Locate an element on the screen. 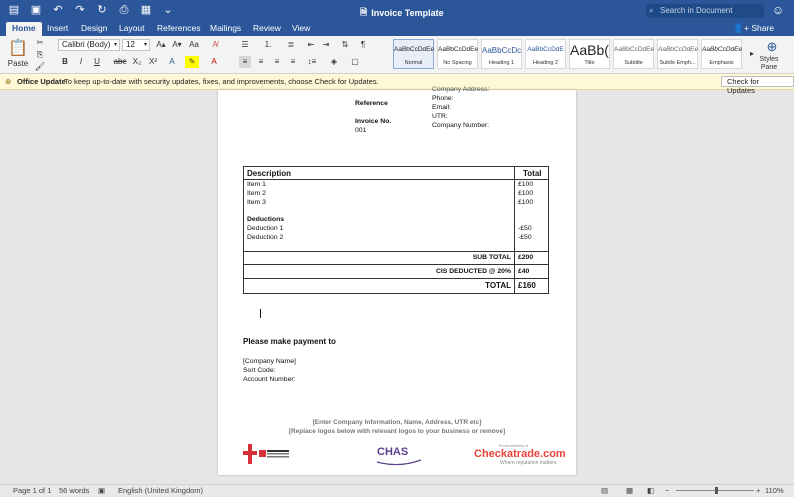 The width and height of the screenshot is (794, 497). styles-pane-button: Styles Pane is located at coordinates (769, 63).